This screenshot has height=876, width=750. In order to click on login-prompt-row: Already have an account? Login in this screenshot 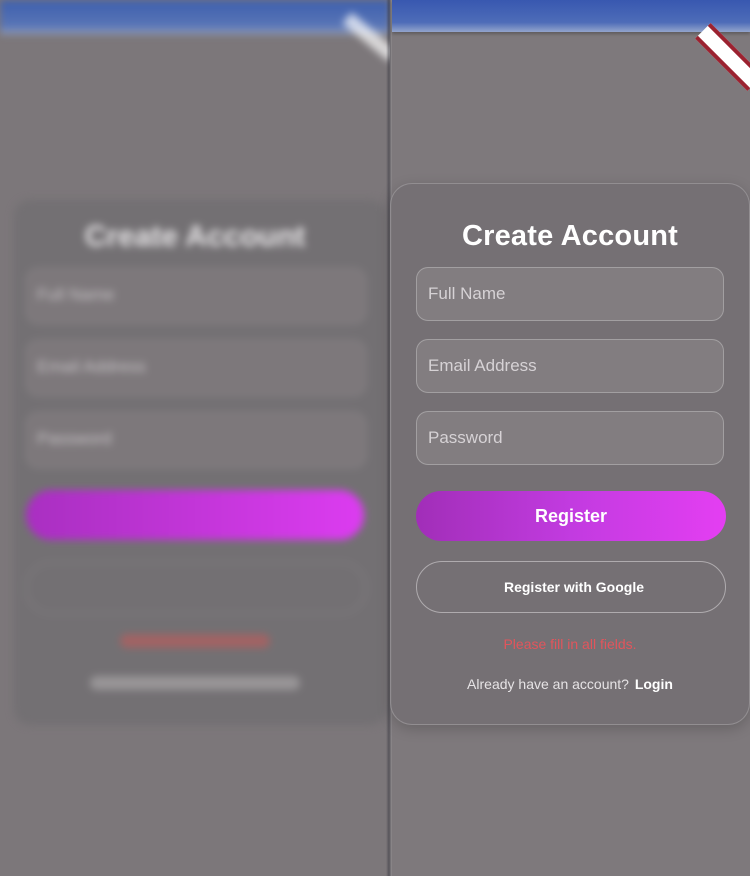, I will do `click(570, 684)`.